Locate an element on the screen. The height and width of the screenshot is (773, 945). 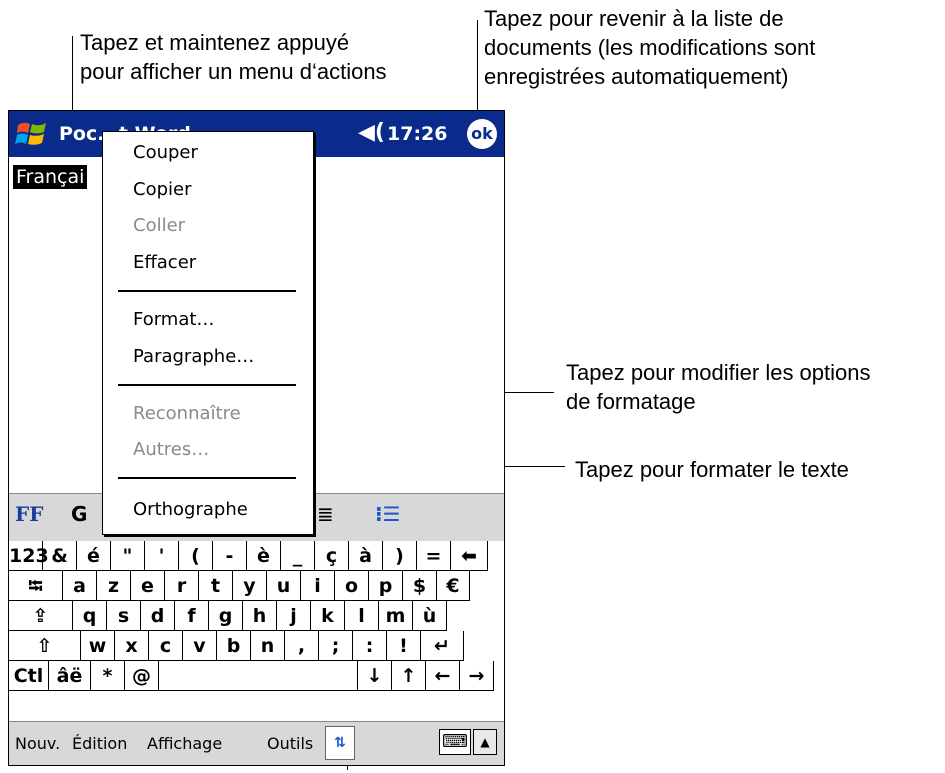
bullets-icon: ⁝☰ is located at coordinates (388, 514).